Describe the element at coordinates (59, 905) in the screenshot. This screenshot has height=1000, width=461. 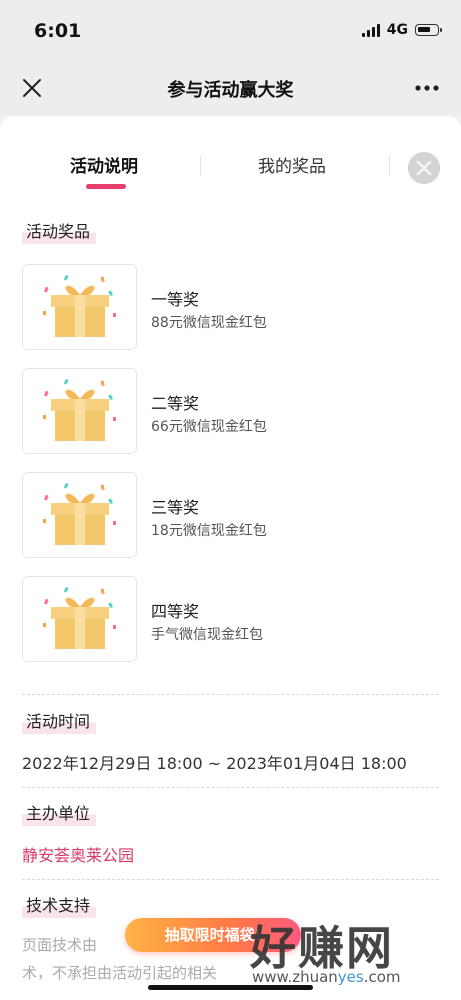
I see `tech-section-title: 技术支持` at that location.